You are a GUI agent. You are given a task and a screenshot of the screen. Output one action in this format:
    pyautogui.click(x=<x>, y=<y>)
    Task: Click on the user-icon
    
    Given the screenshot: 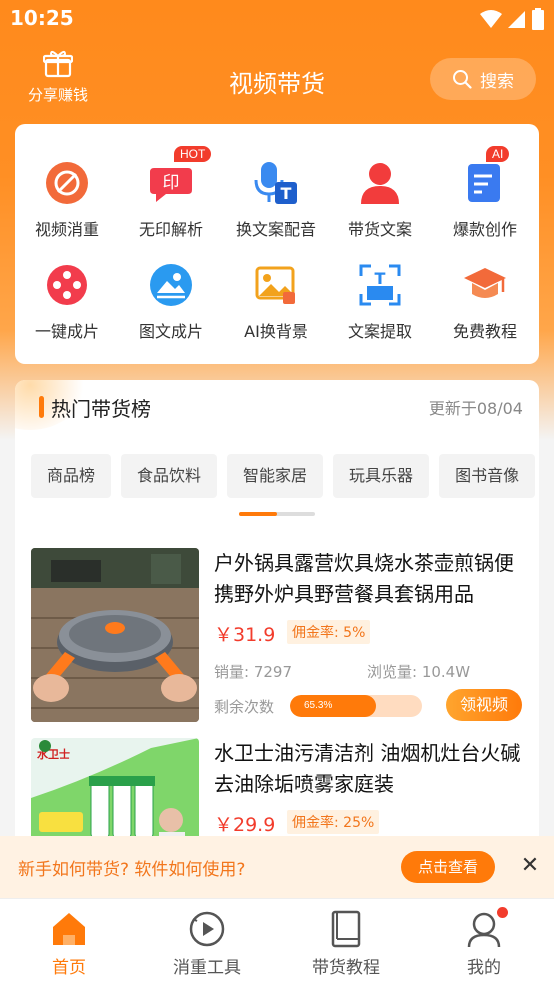 What is the action you would take?
    pyautogui.click(x=380, y=183)
    